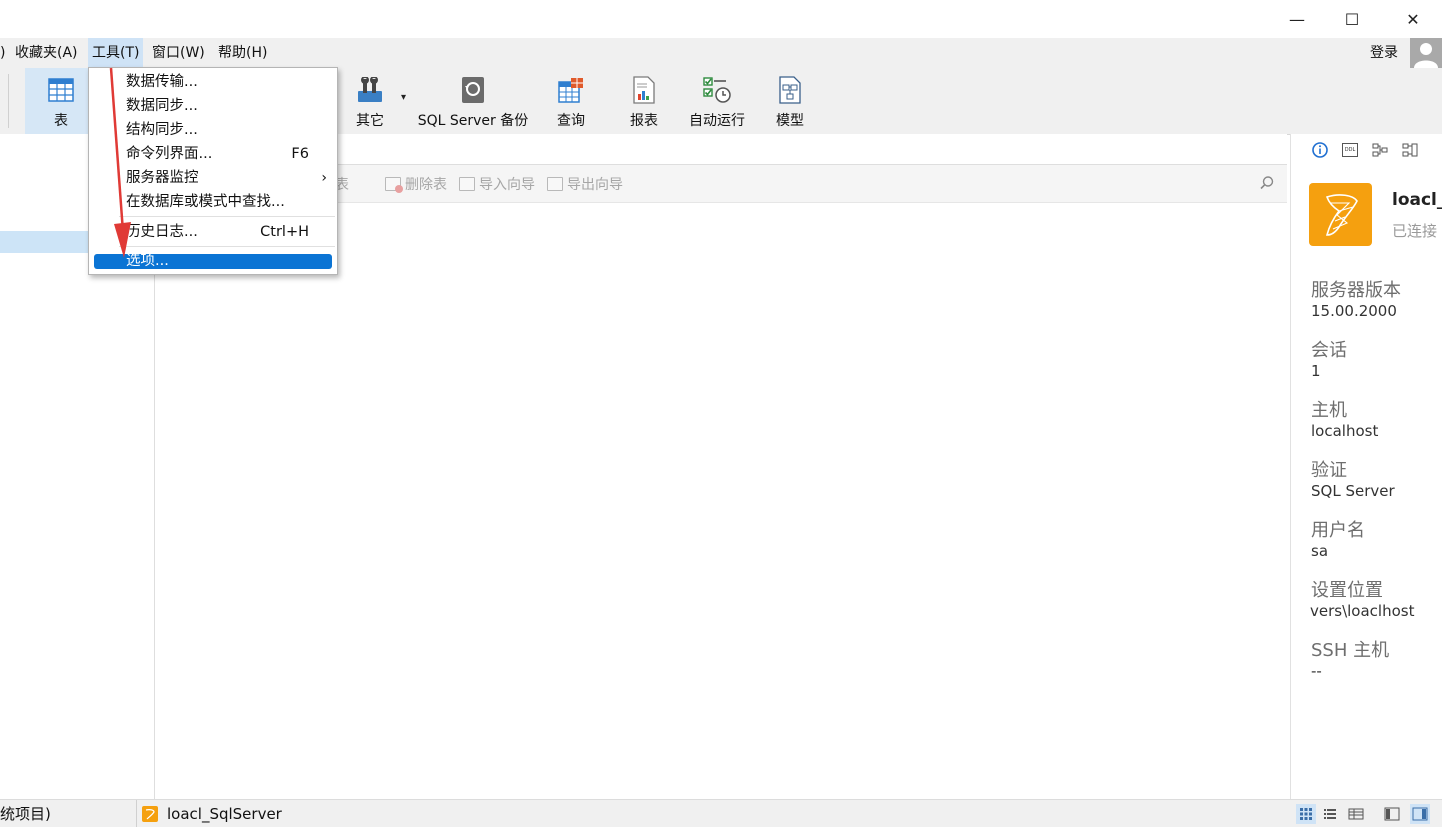 Image resolution: width=1442 pixels, height=827 pixels. What do you see at coordinates (8, 101) in the screenshot?
I see `toolbar-divider` at bounding box center [8, 101].